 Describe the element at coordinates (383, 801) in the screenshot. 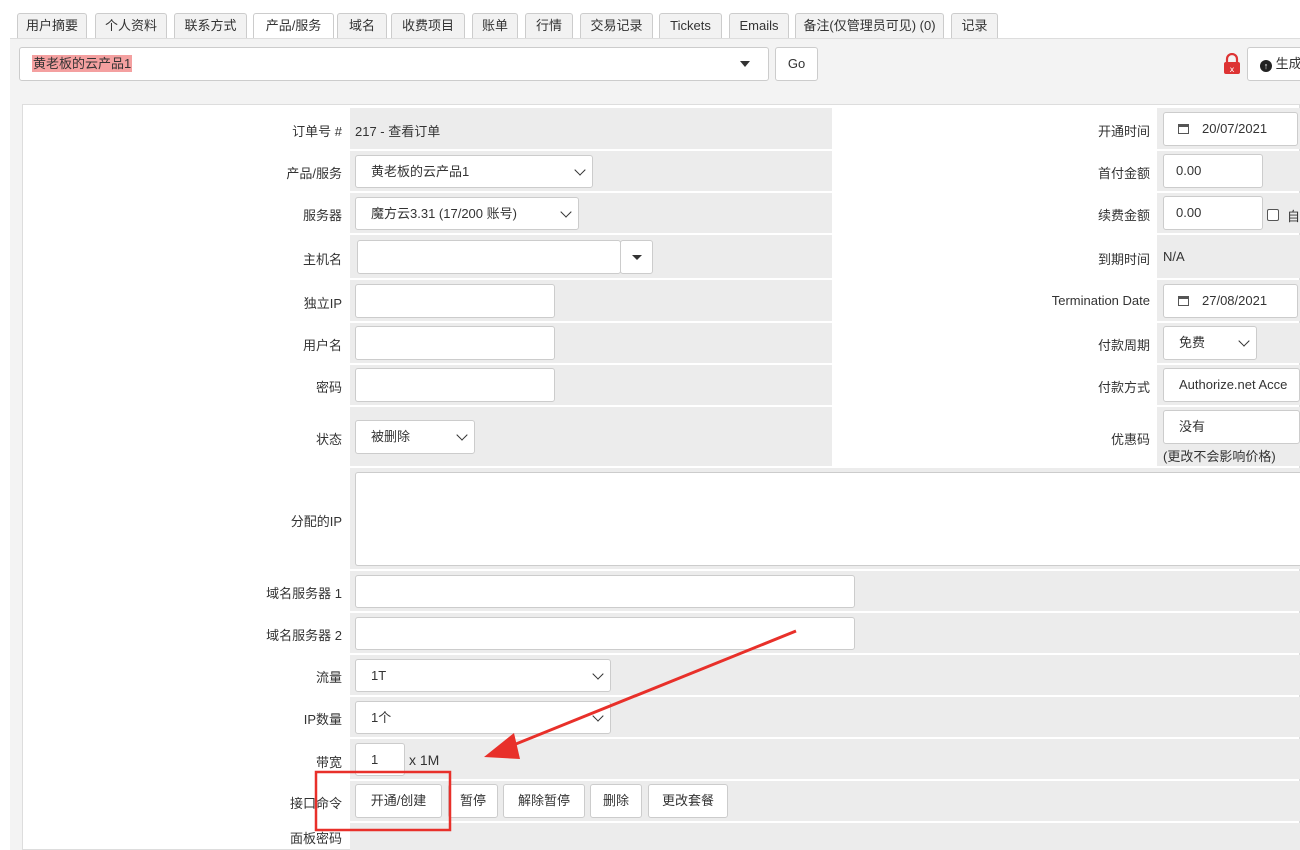

I see `highlight-box` at that location.